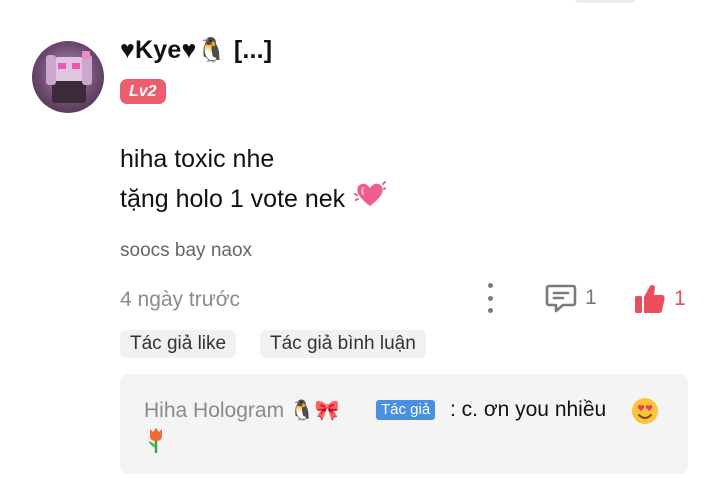 The width and height of the screenshot is (720, 478). I want to click on avatar, so click(68, 77).